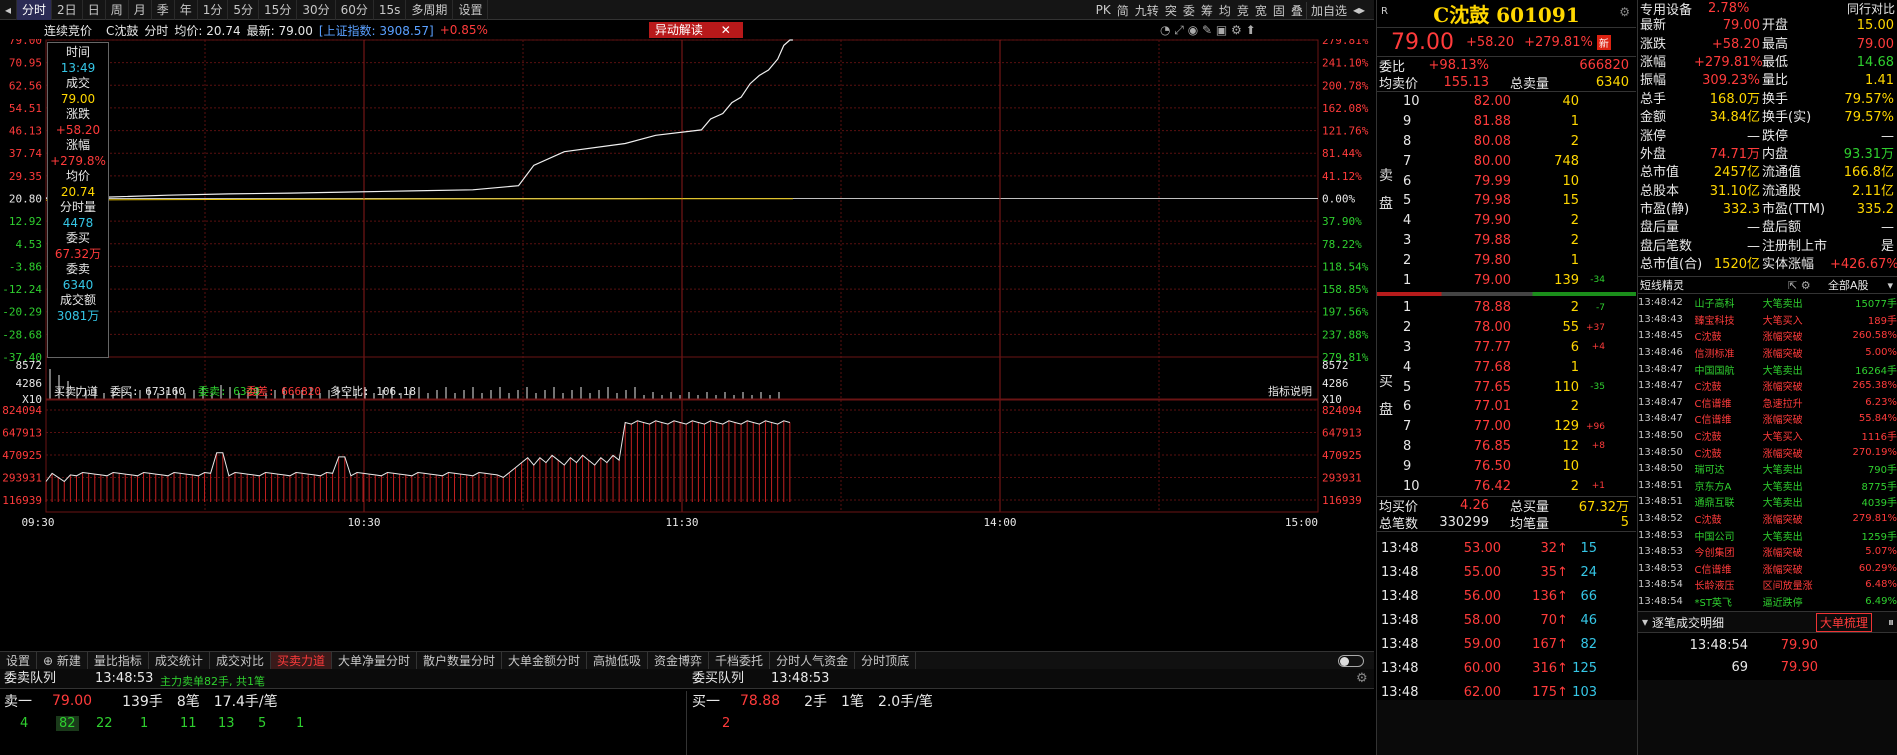  Describe the element at coordinates (1767, 585) in the screenshot. I see `sprite-row: 13:48:54 长龄液压 区间放量涨 6.48%` at that location.